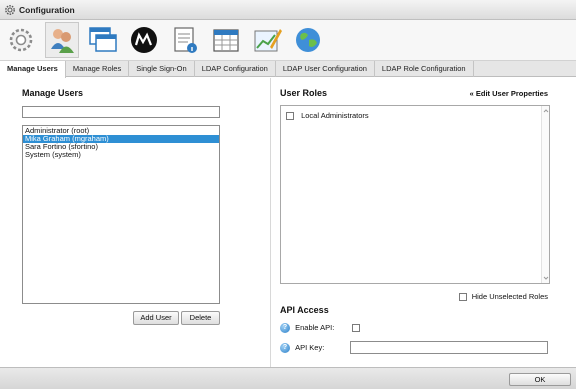 This screenshot has height=389, width=576. What do you see at coordinates (33, 69) in the screenshot?
I see `tab-manage-users: Manage Users` at bounding box center [33, 69].